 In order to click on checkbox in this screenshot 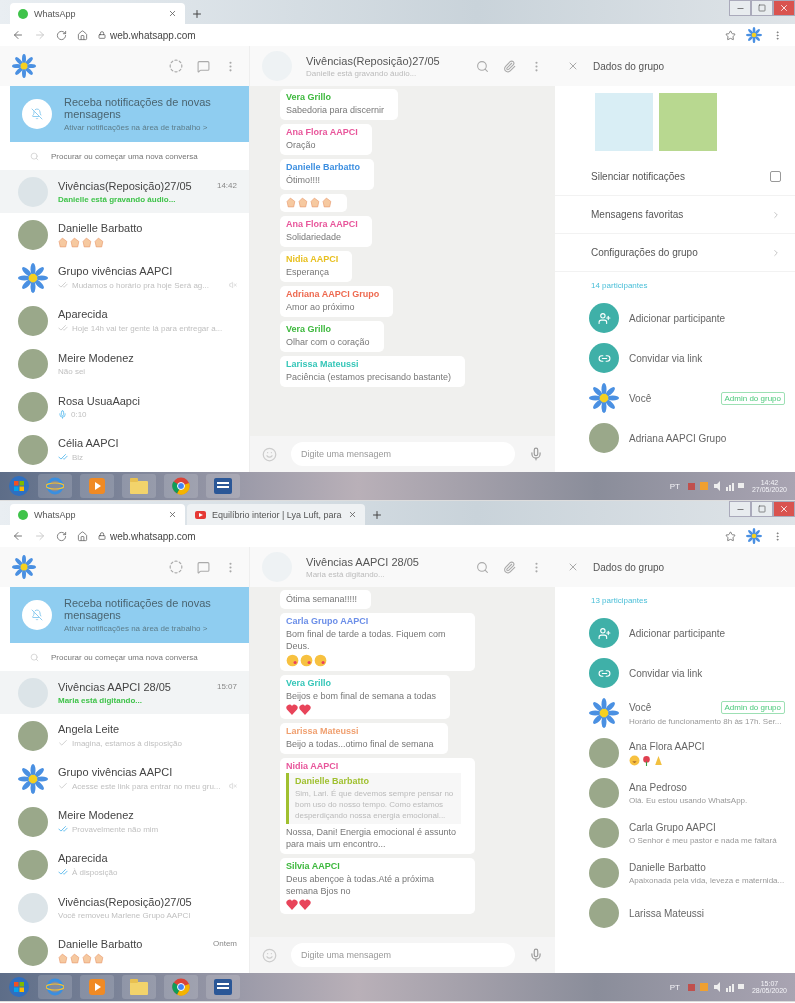, I will do `click(775, 176)`.